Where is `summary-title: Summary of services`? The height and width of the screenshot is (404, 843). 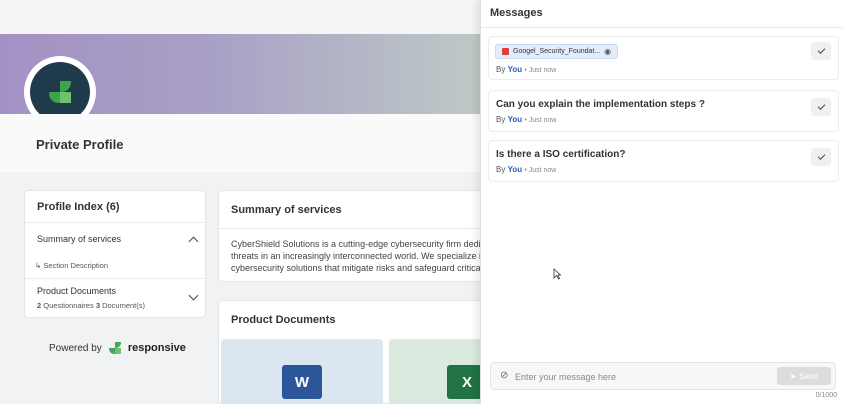
summary-title: Summary of services is located at coordinates (353, 210).